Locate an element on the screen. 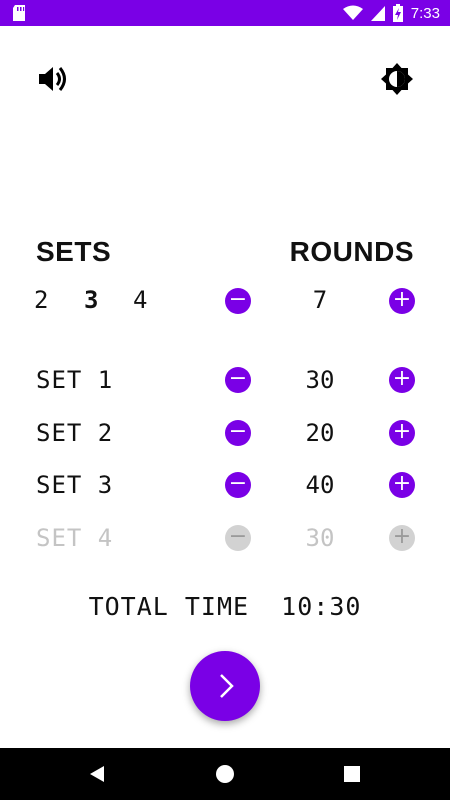 The height and width of the screenshot is (800, 450). signal-icon is located at coordinates (377, 13).